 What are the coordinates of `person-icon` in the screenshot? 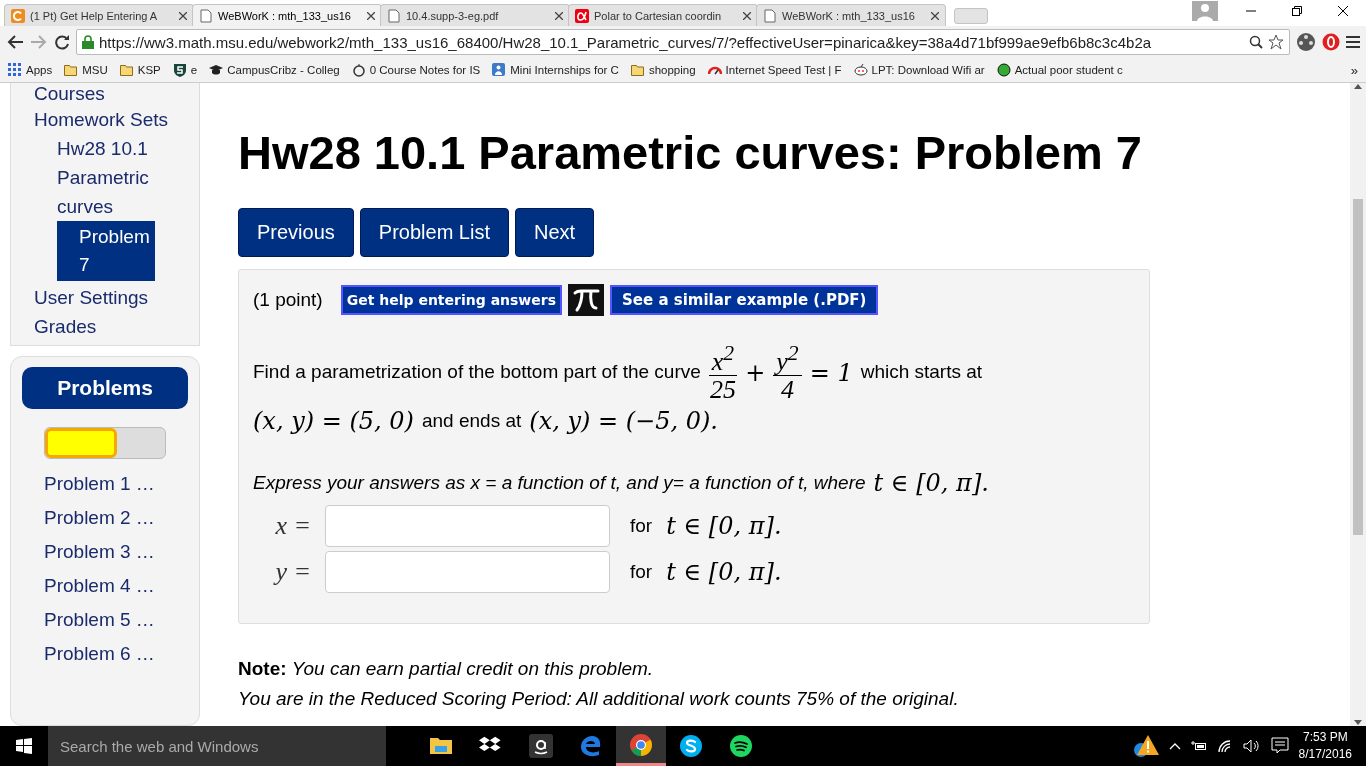 It's located at (499, 70).